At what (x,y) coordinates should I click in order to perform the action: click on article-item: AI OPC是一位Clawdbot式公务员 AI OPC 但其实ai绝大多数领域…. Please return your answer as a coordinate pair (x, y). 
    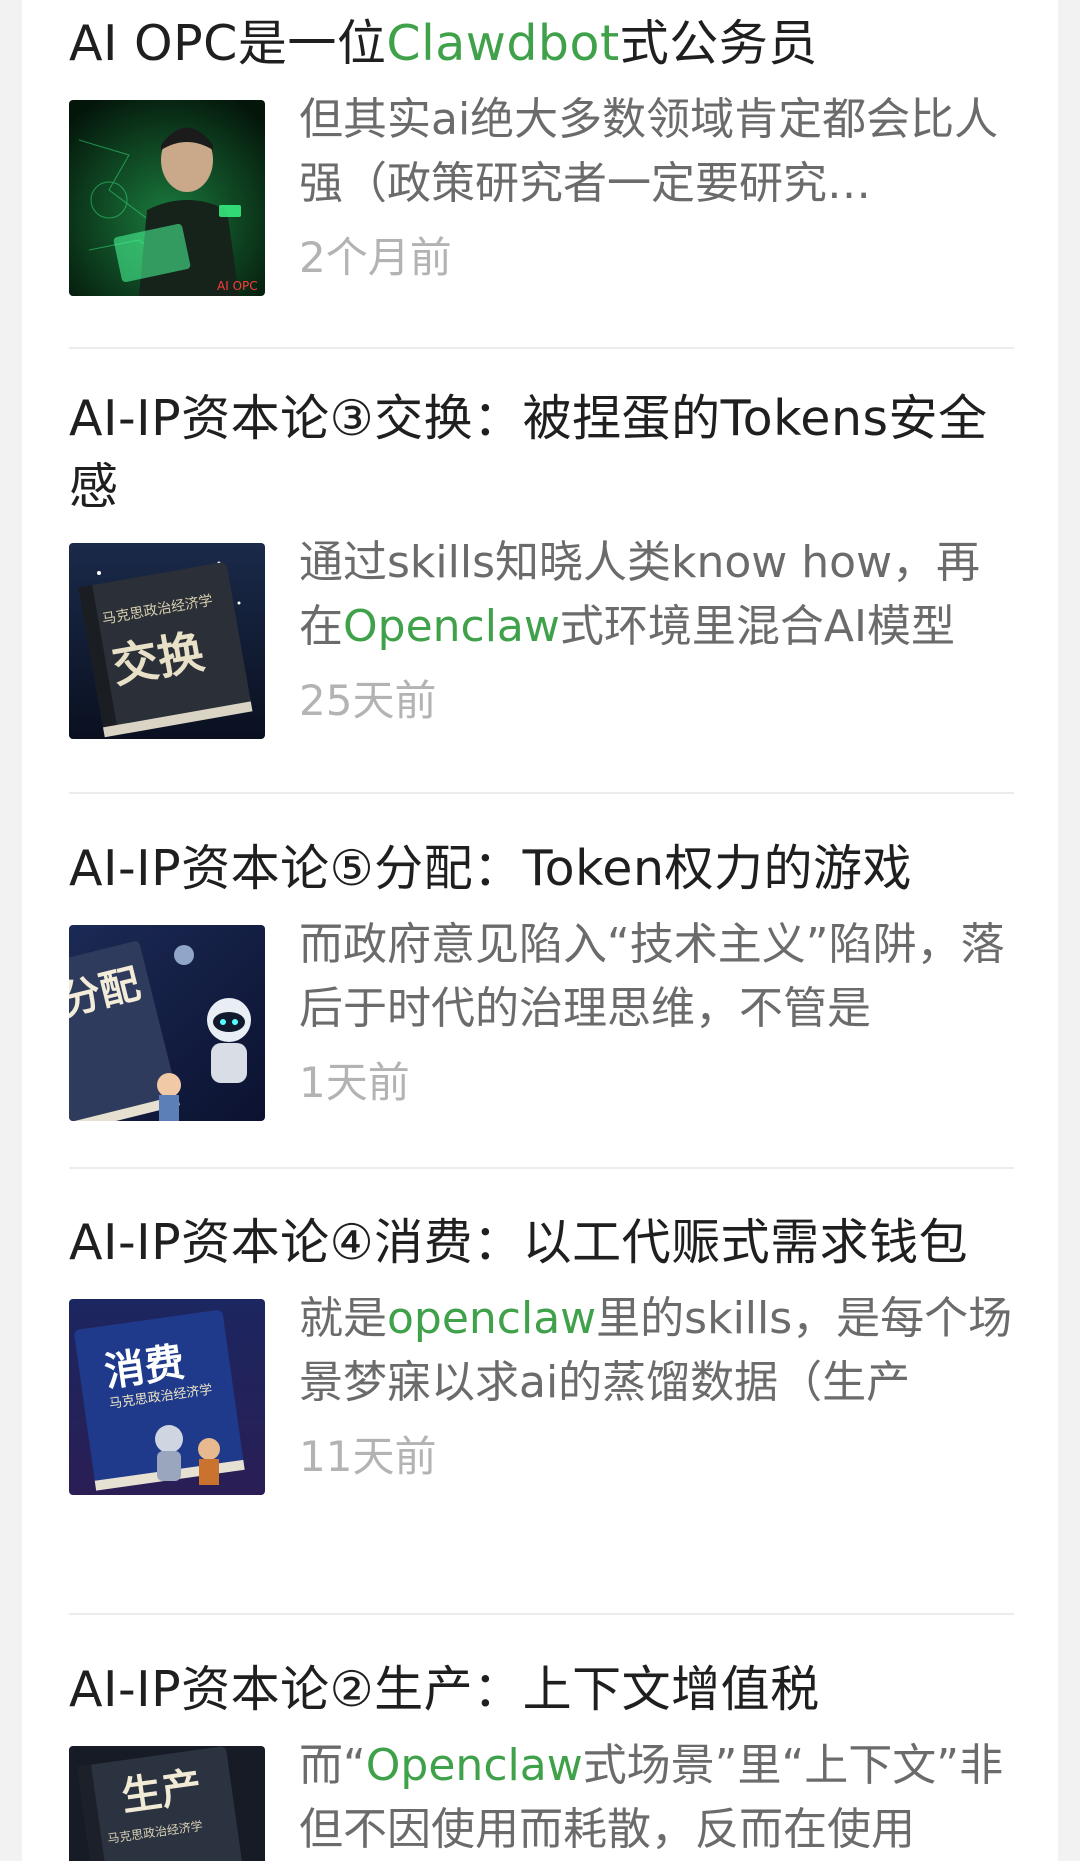
    Looking at the image, I should click on (541, 153).